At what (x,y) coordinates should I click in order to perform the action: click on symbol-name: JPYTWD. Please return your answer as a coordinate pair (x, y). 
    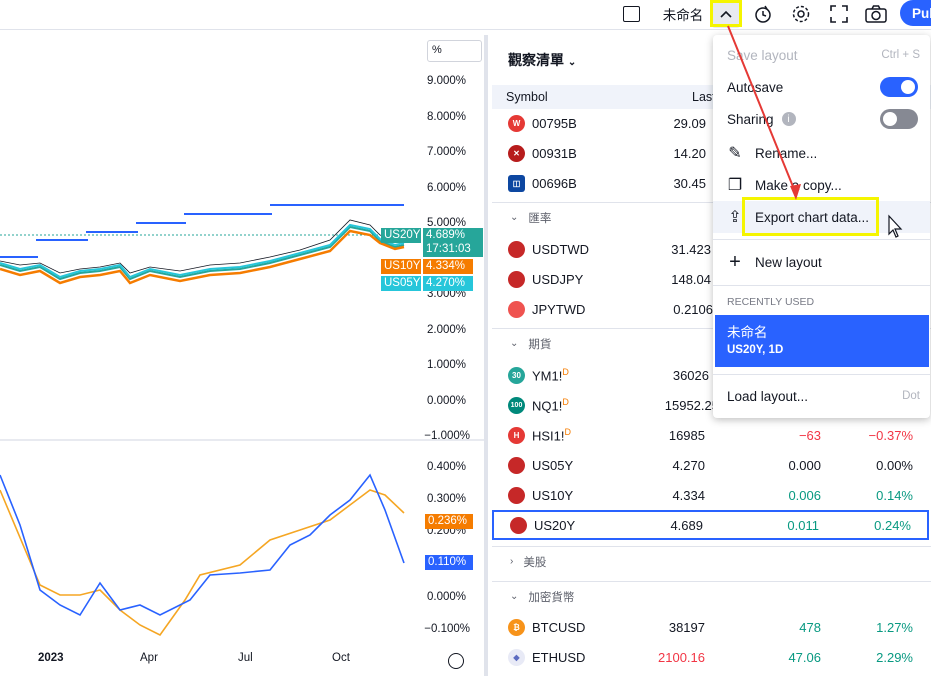
    Looking at the image, I should click on (559, 309).